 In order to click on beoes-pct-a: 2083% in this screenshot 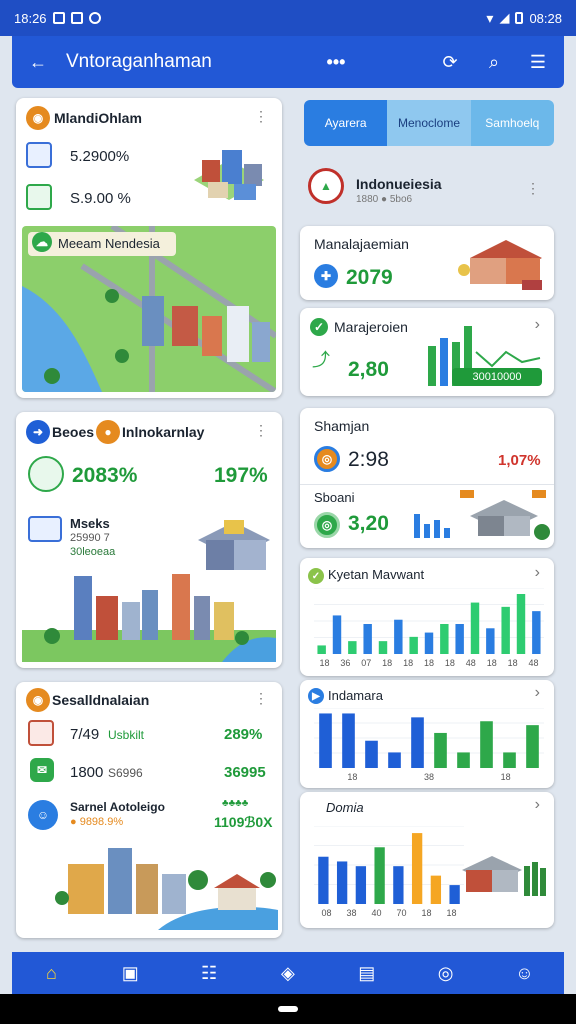, I will do `click(105, 475)`.